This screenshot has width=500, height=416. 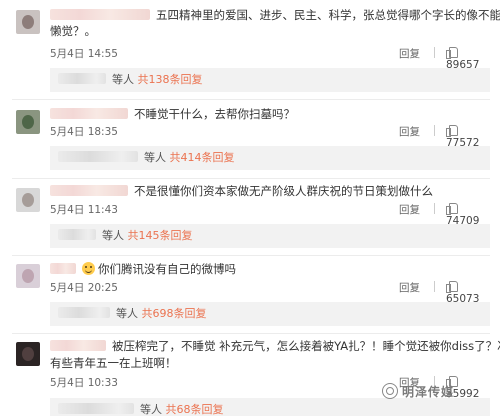 What do you see at coordinates (195, 409) in the screenshot?
I see `view-replies-link: 共68条回复` at bounding box center [195, 409].